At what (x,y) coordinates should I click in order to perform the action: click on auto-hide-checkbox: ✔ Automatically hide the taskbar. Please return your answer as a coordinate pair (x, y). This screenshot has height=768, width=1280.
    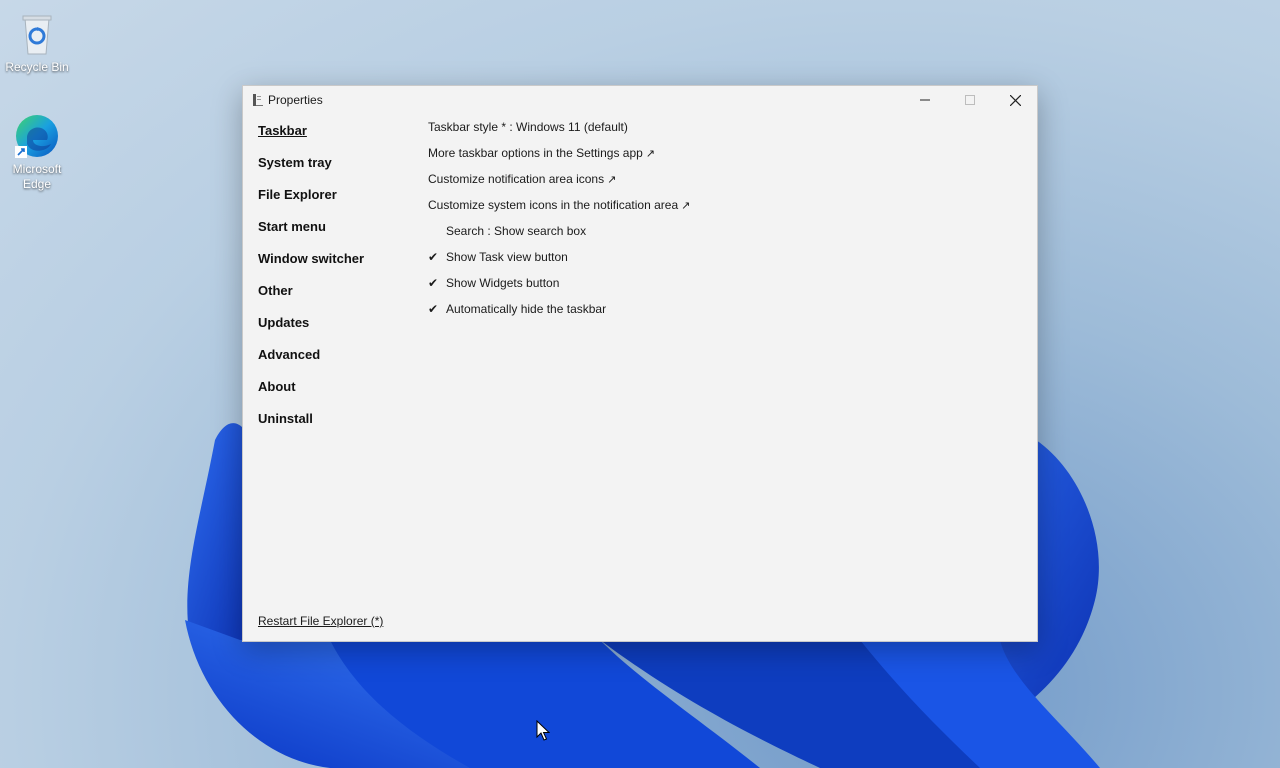
    Looking at the image, I should click on (718, 314).